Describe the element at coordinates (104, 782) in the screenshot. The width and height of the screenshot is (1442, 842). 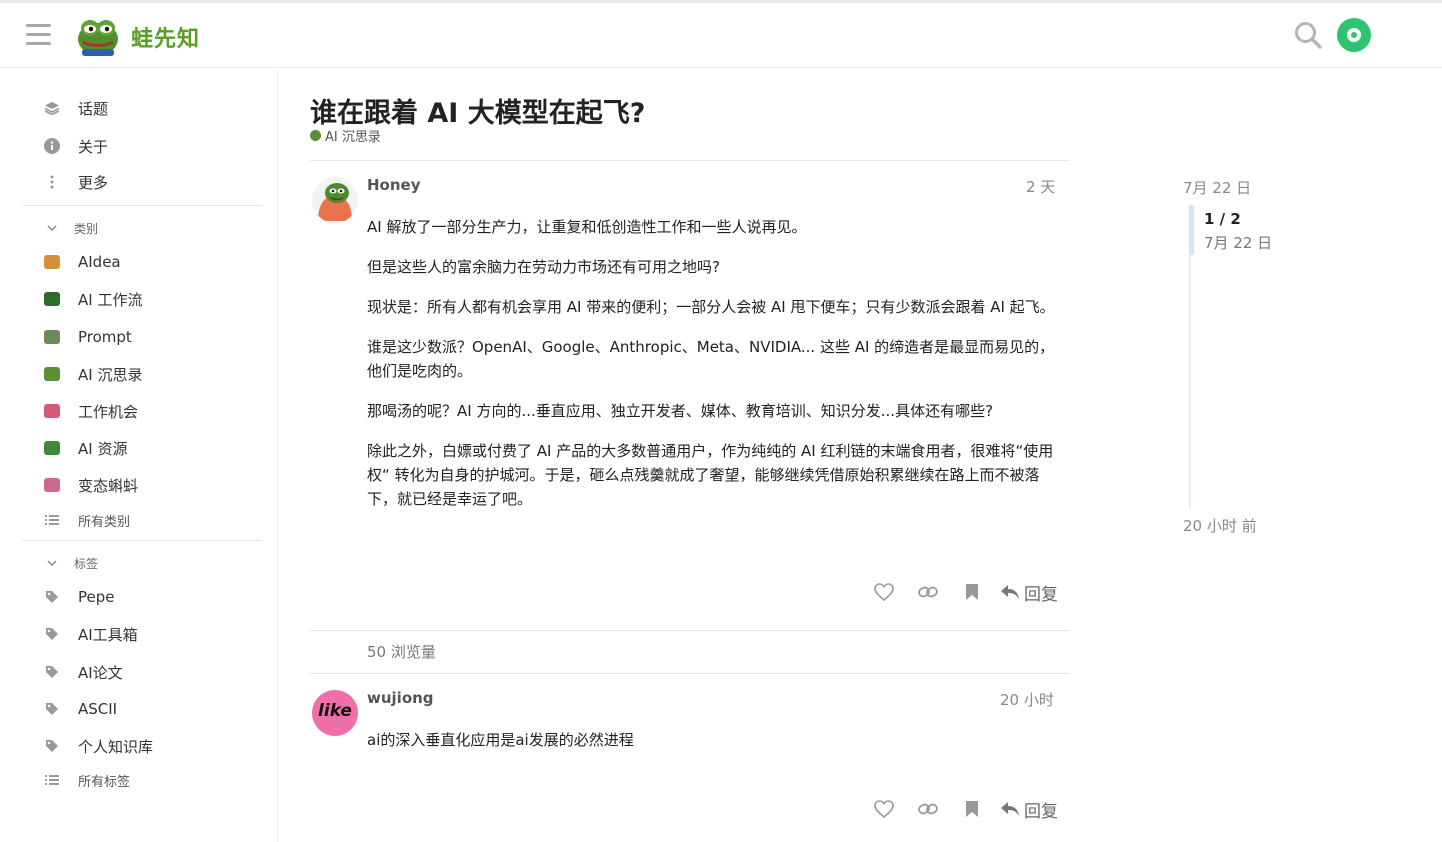
I see `sidebar-item-label: 所有标签` at that location.